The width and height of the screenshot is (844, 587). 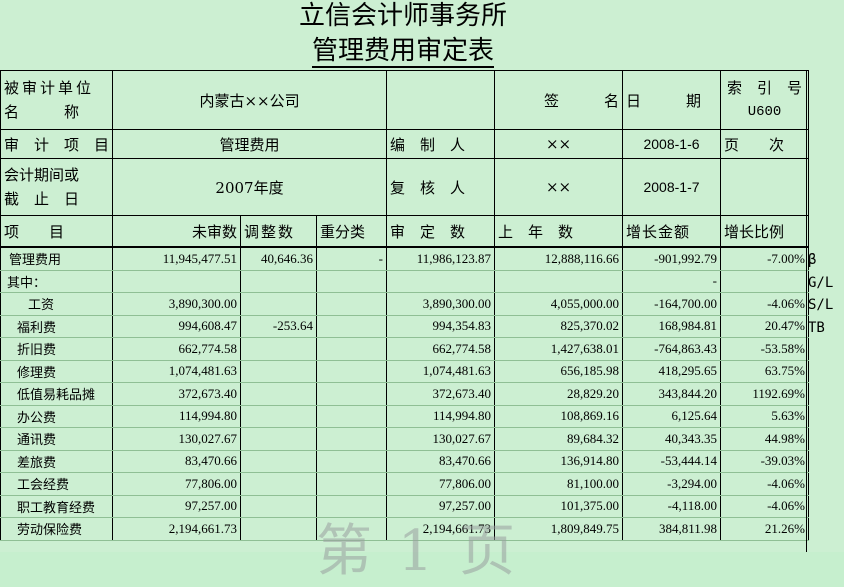 I want to click on cell-item: 其中：, so click(x=57, y=281).